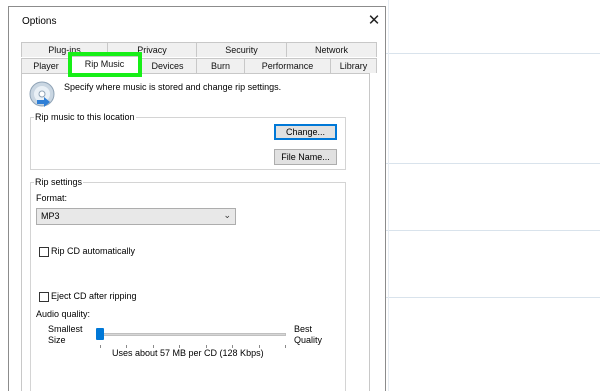 This screenshot has height=391, width=600. What do you see at coordinates (63, 314) in the screenshot?
I see `audio-quality-label: Audio quality:` at bounding box center [63, 314].